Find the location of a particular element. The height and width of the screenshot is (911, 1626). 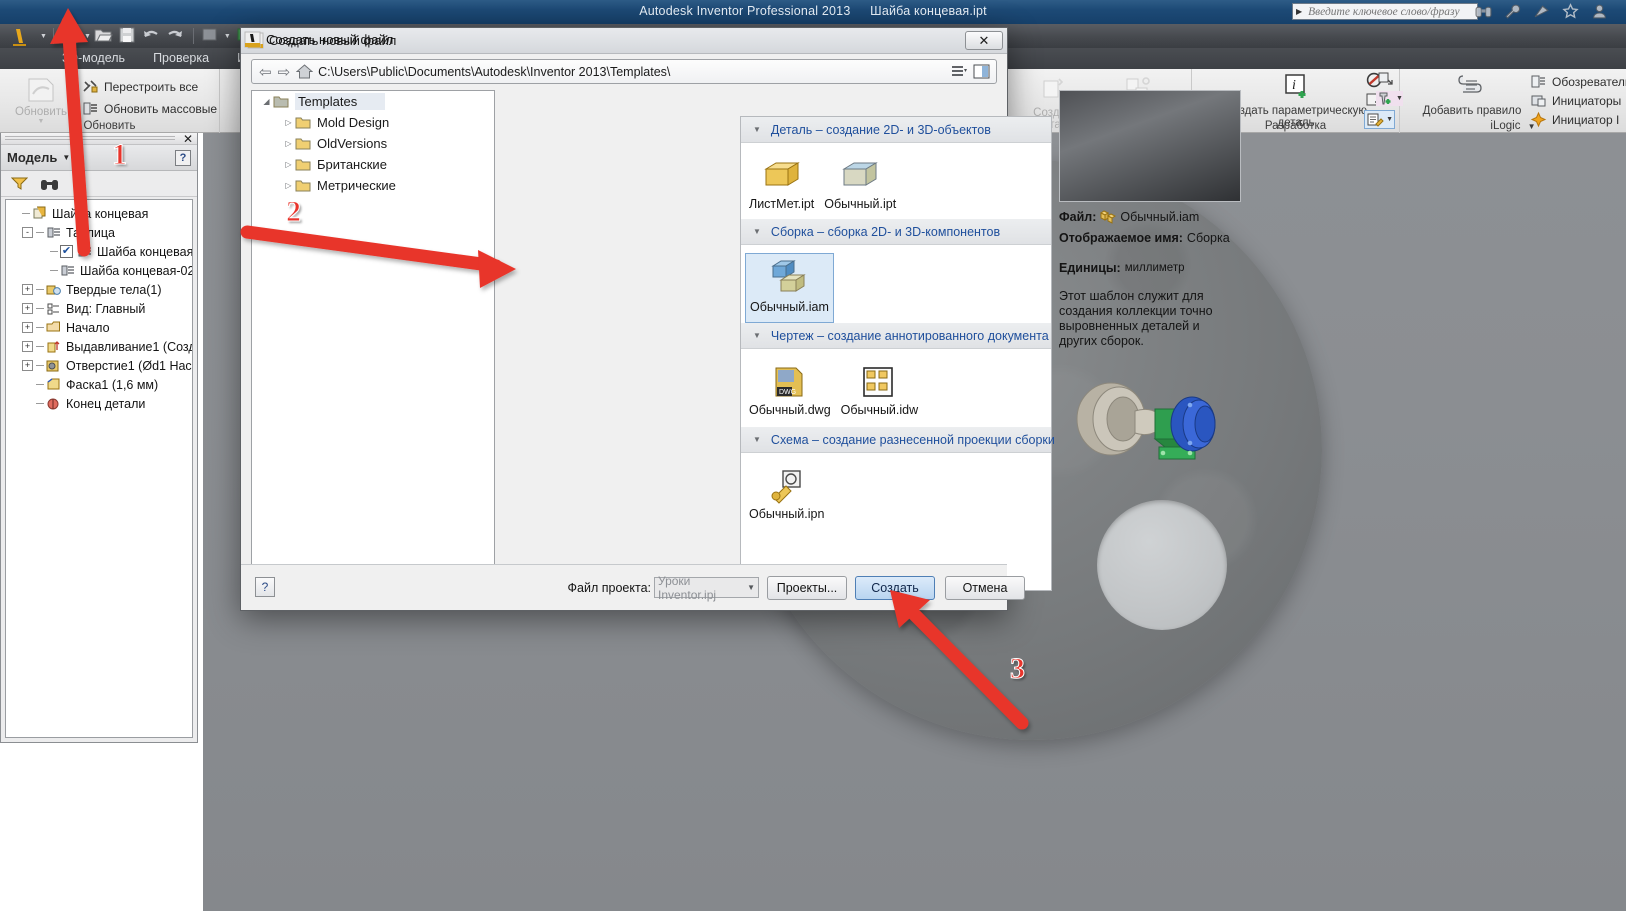

folder-expander-icon: ◢ is located at coordinates (266, 101).